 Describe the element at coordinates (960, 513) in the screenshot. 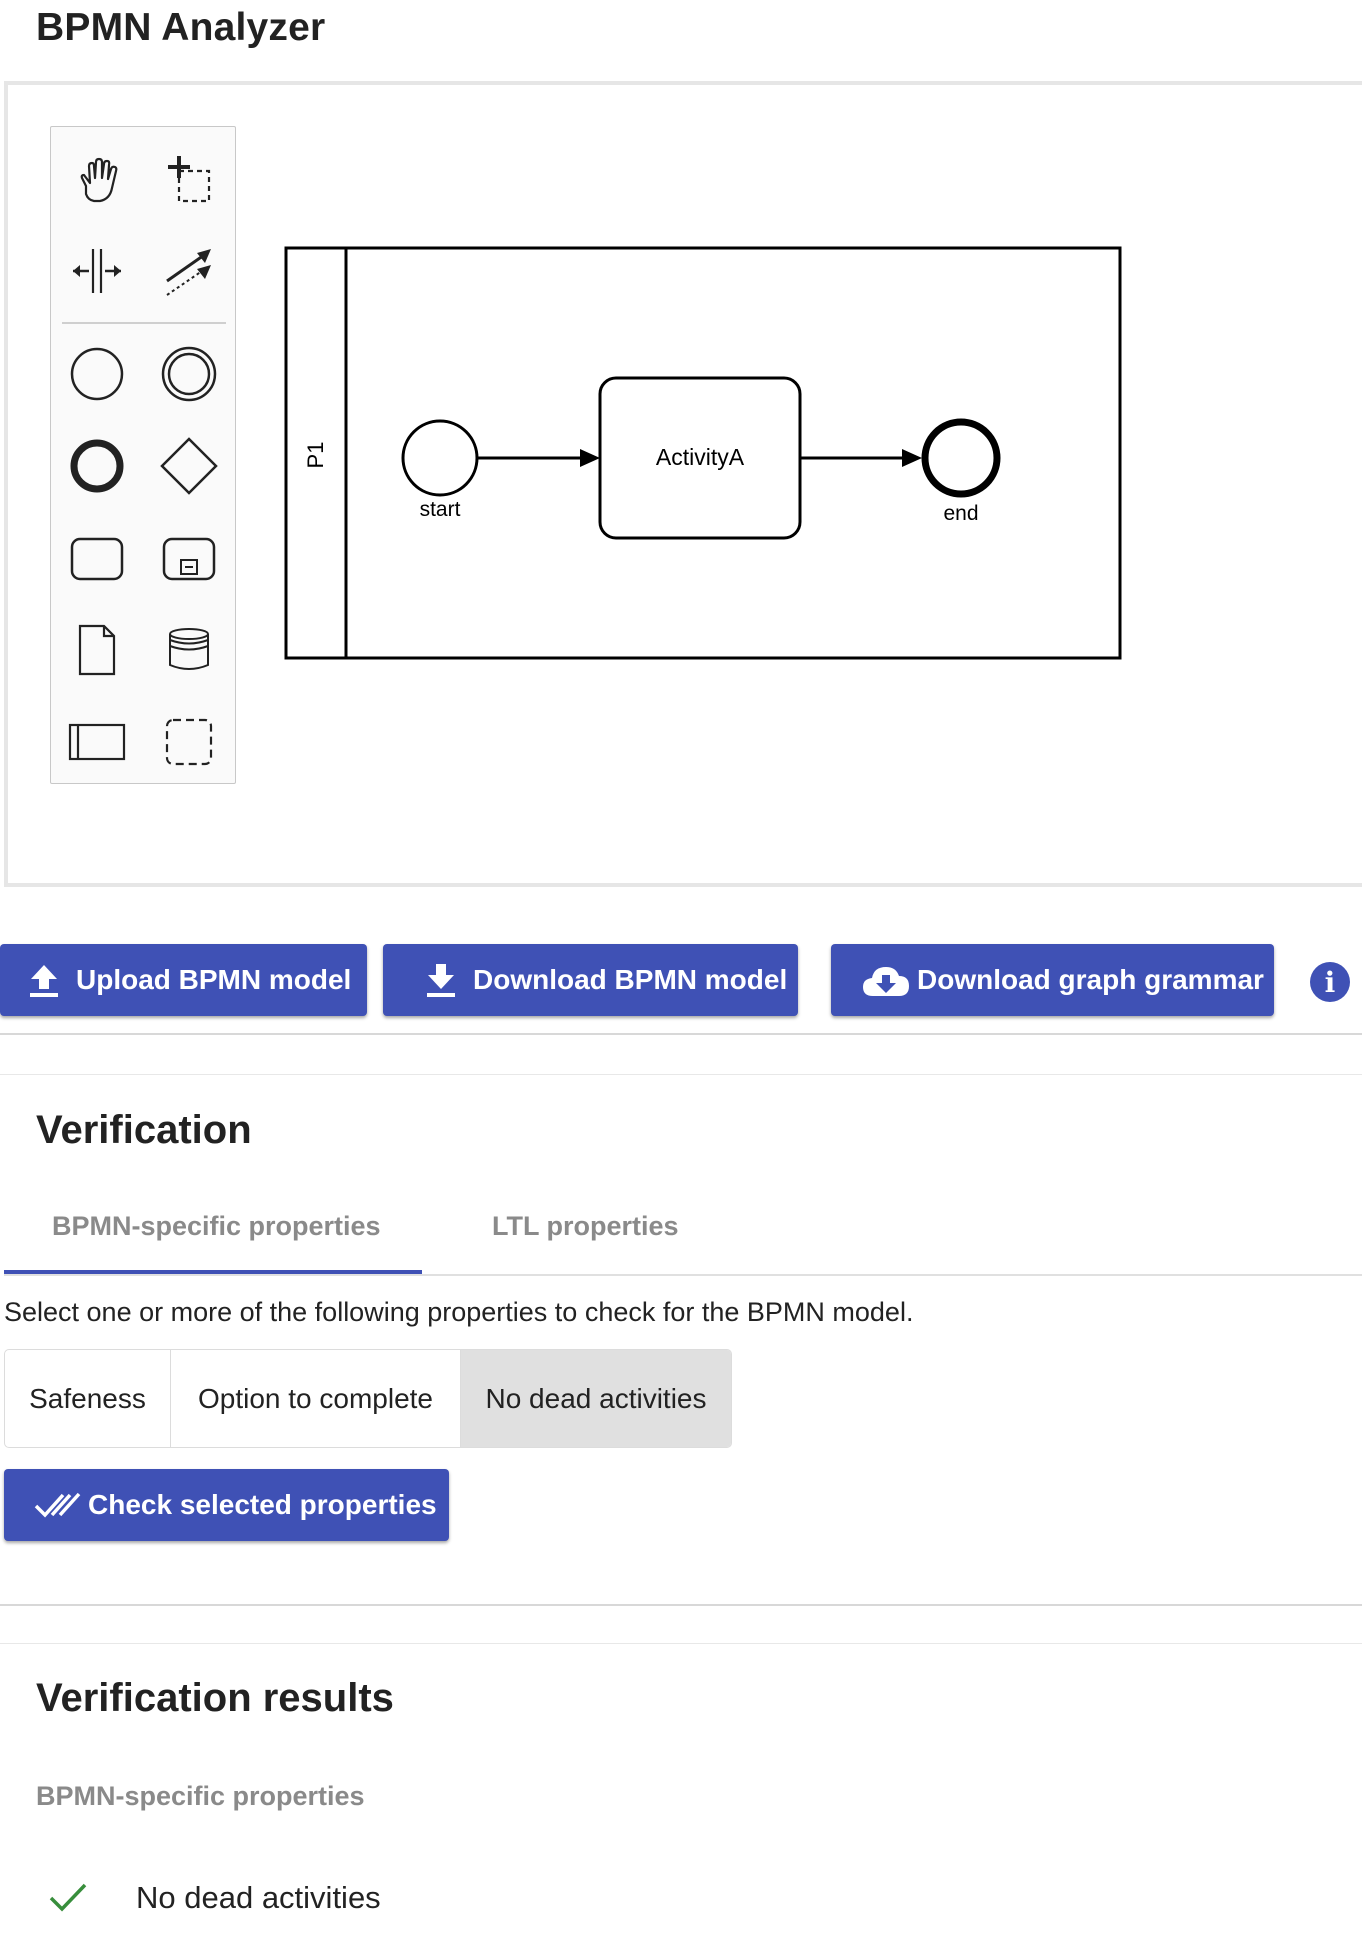

I see `end-event-label: end` at that location.